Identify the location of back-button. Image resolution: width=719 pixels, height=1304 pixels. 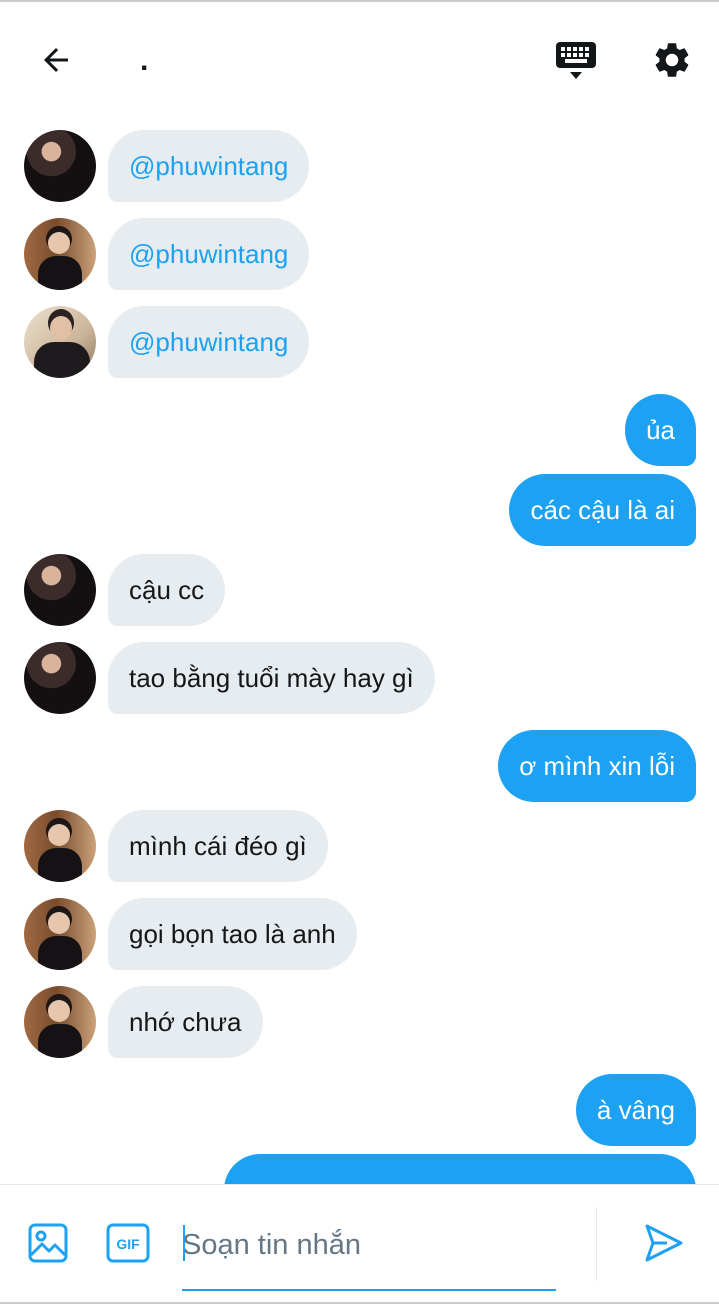
(56, 60).